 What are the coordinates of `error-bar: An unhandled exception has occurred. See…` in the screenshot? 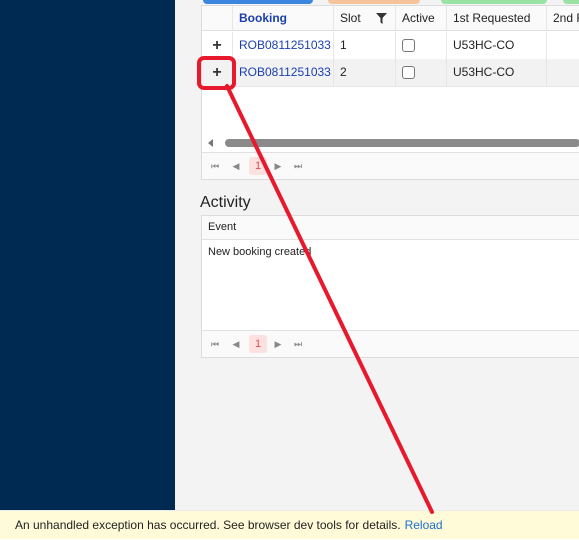 It's located at (289, 524).